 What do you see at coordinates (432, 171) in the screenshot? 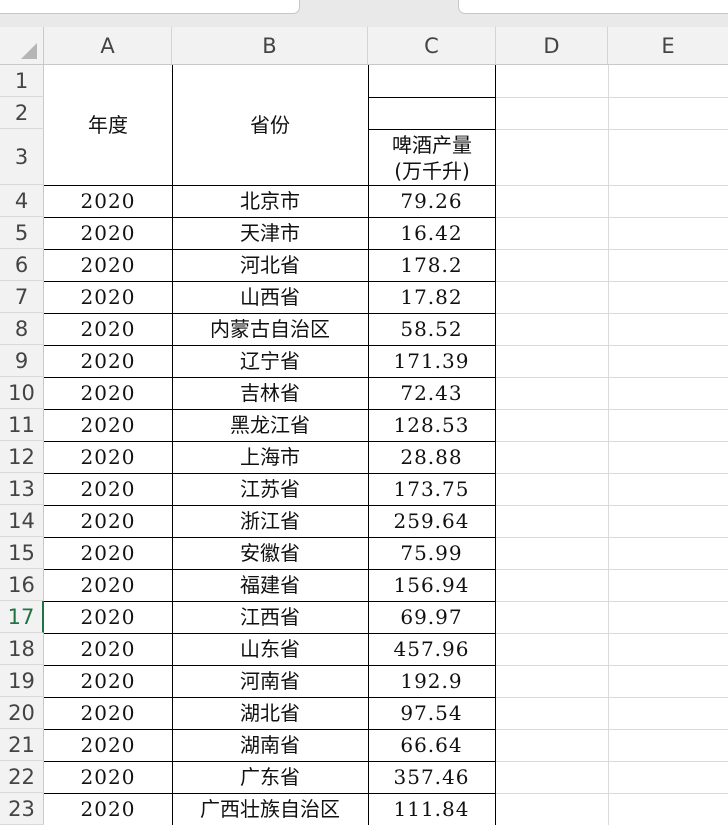
I see `header-beer-line2: (万千升)` at bounding box center [432, 171].